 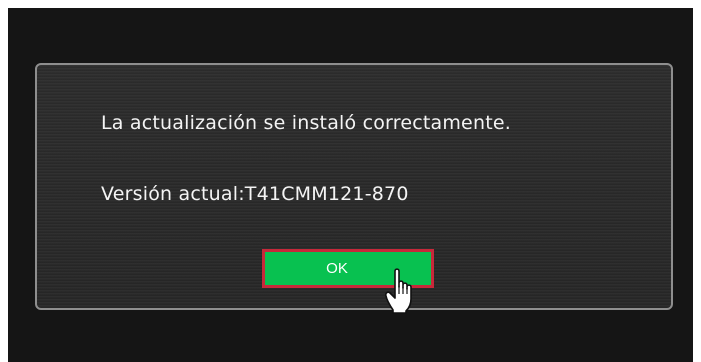 I want to click on ok-button-label: OK, so click(x=337, y=268).